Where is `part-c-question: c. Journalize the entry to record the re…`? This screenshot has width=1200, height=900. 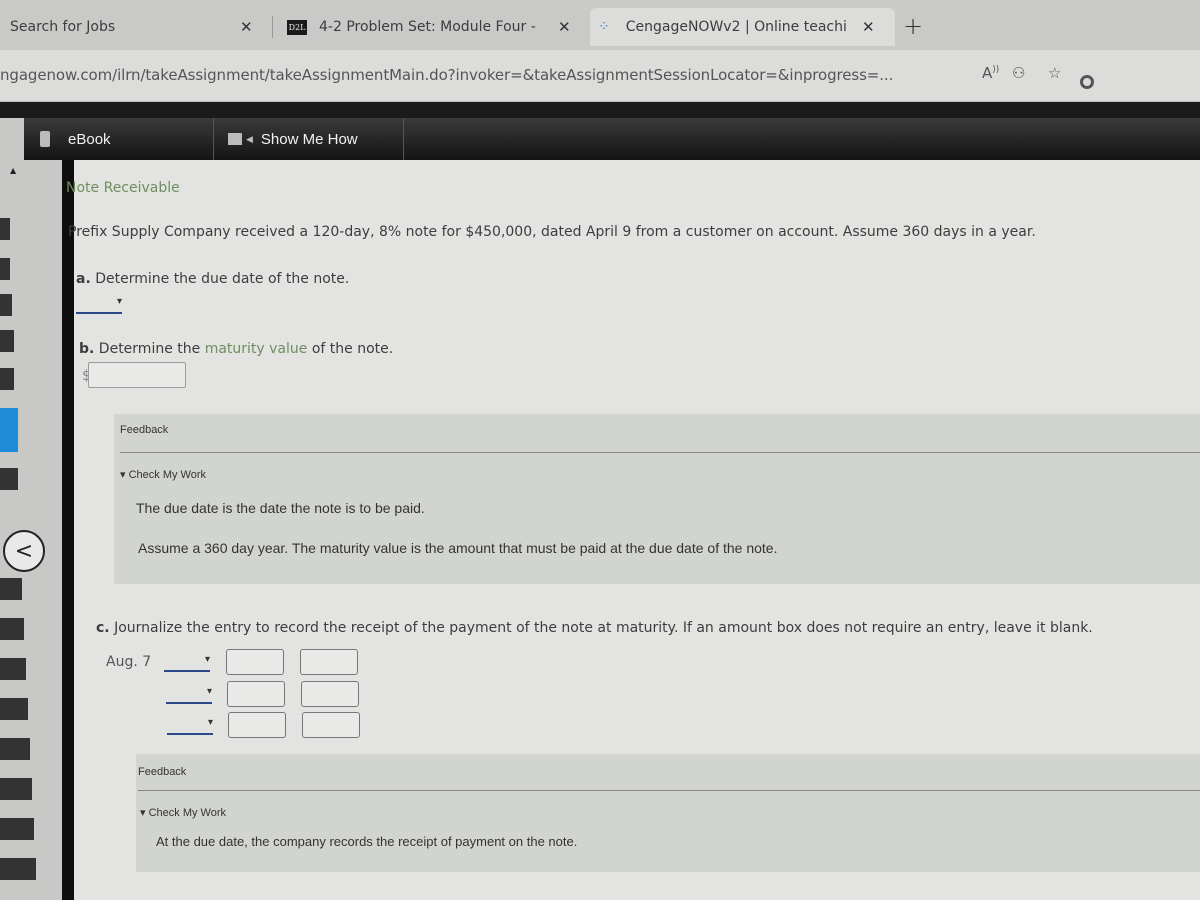 part-c-question: c. Journalize the entry to record the re… is located at coordinates (594, 628).